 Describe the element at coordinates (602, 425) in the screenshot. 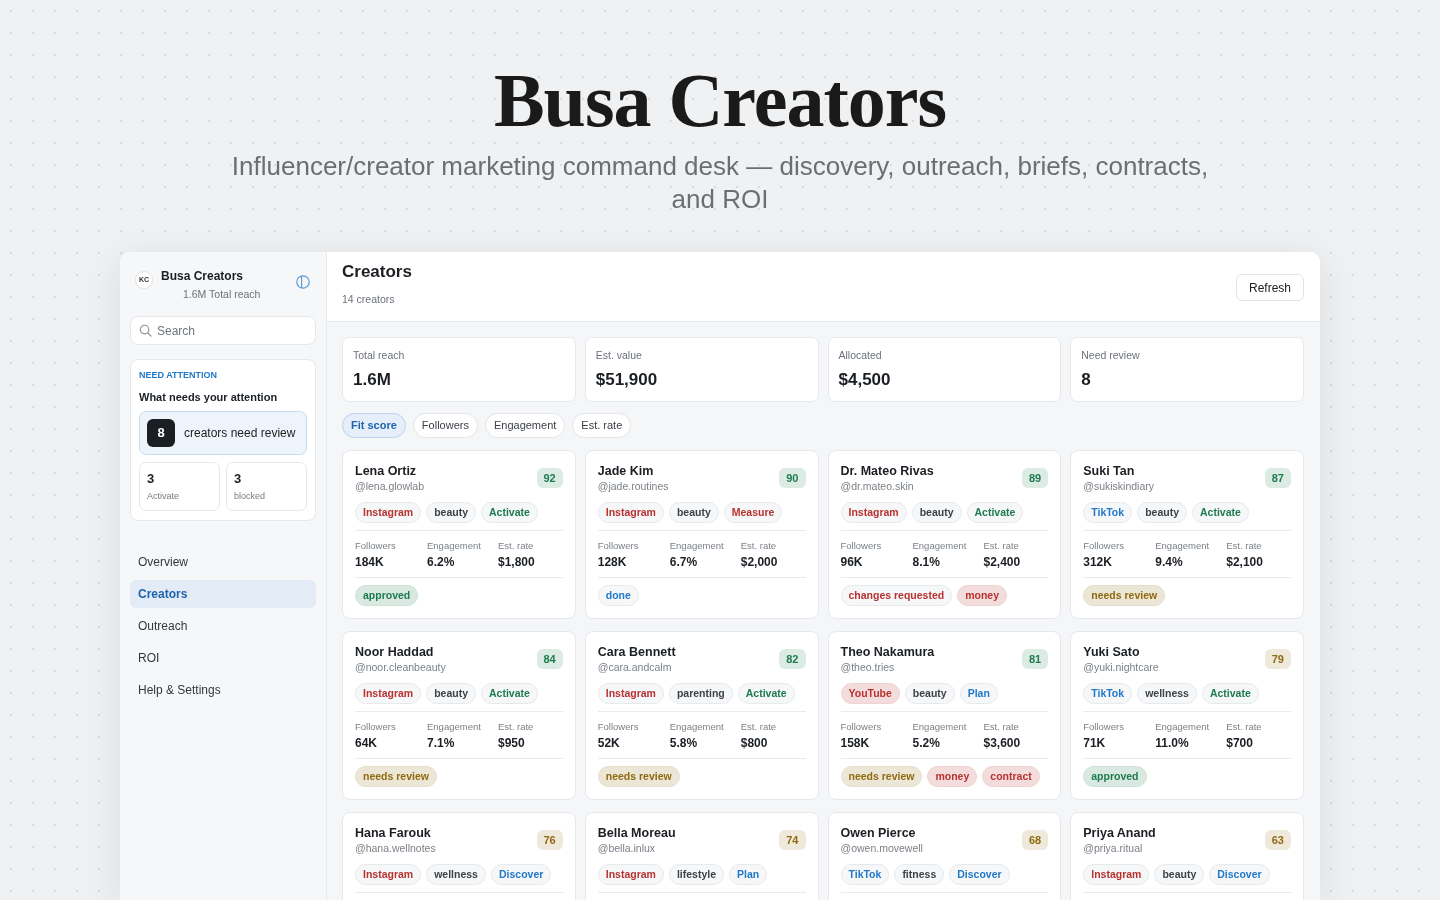

I see `sort-chip: Est. rate` at that location.